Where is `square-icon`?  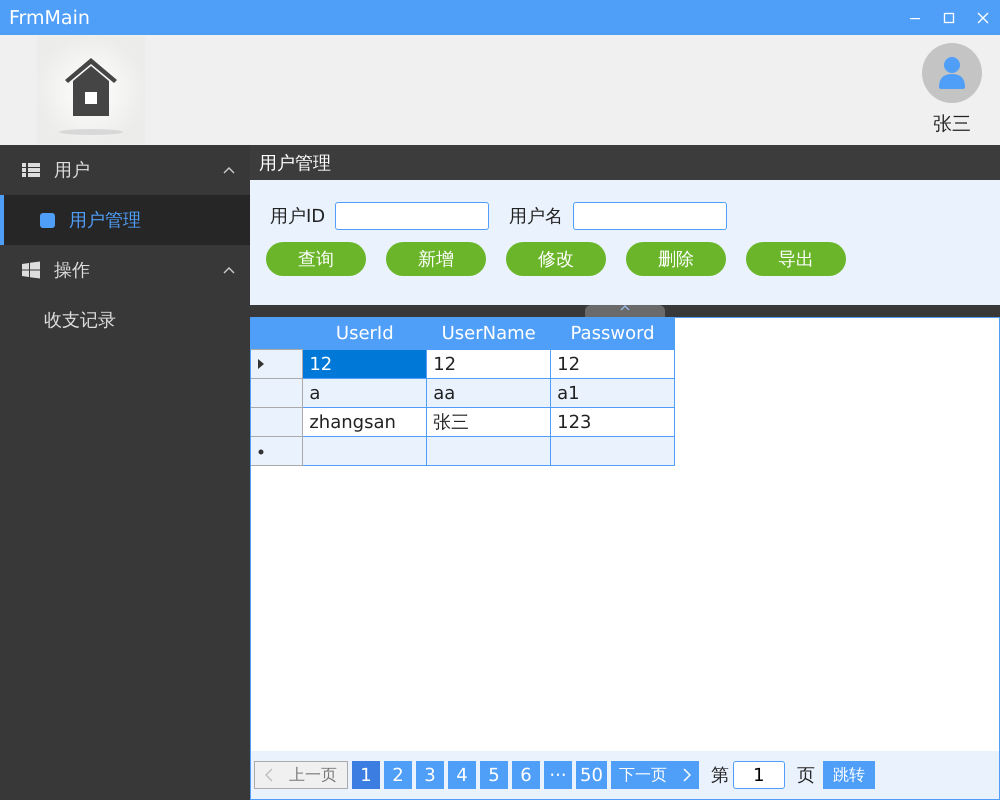 square-icon is located at coordinates (47, 220).